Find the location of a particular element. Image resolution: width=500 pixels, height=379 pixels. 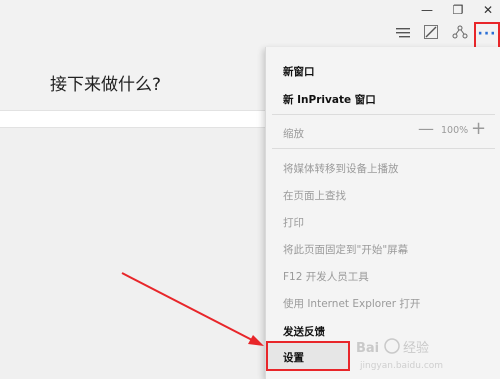

menu-item-find-on-page: 在页面上查找 is located at coordinates (314, 195).